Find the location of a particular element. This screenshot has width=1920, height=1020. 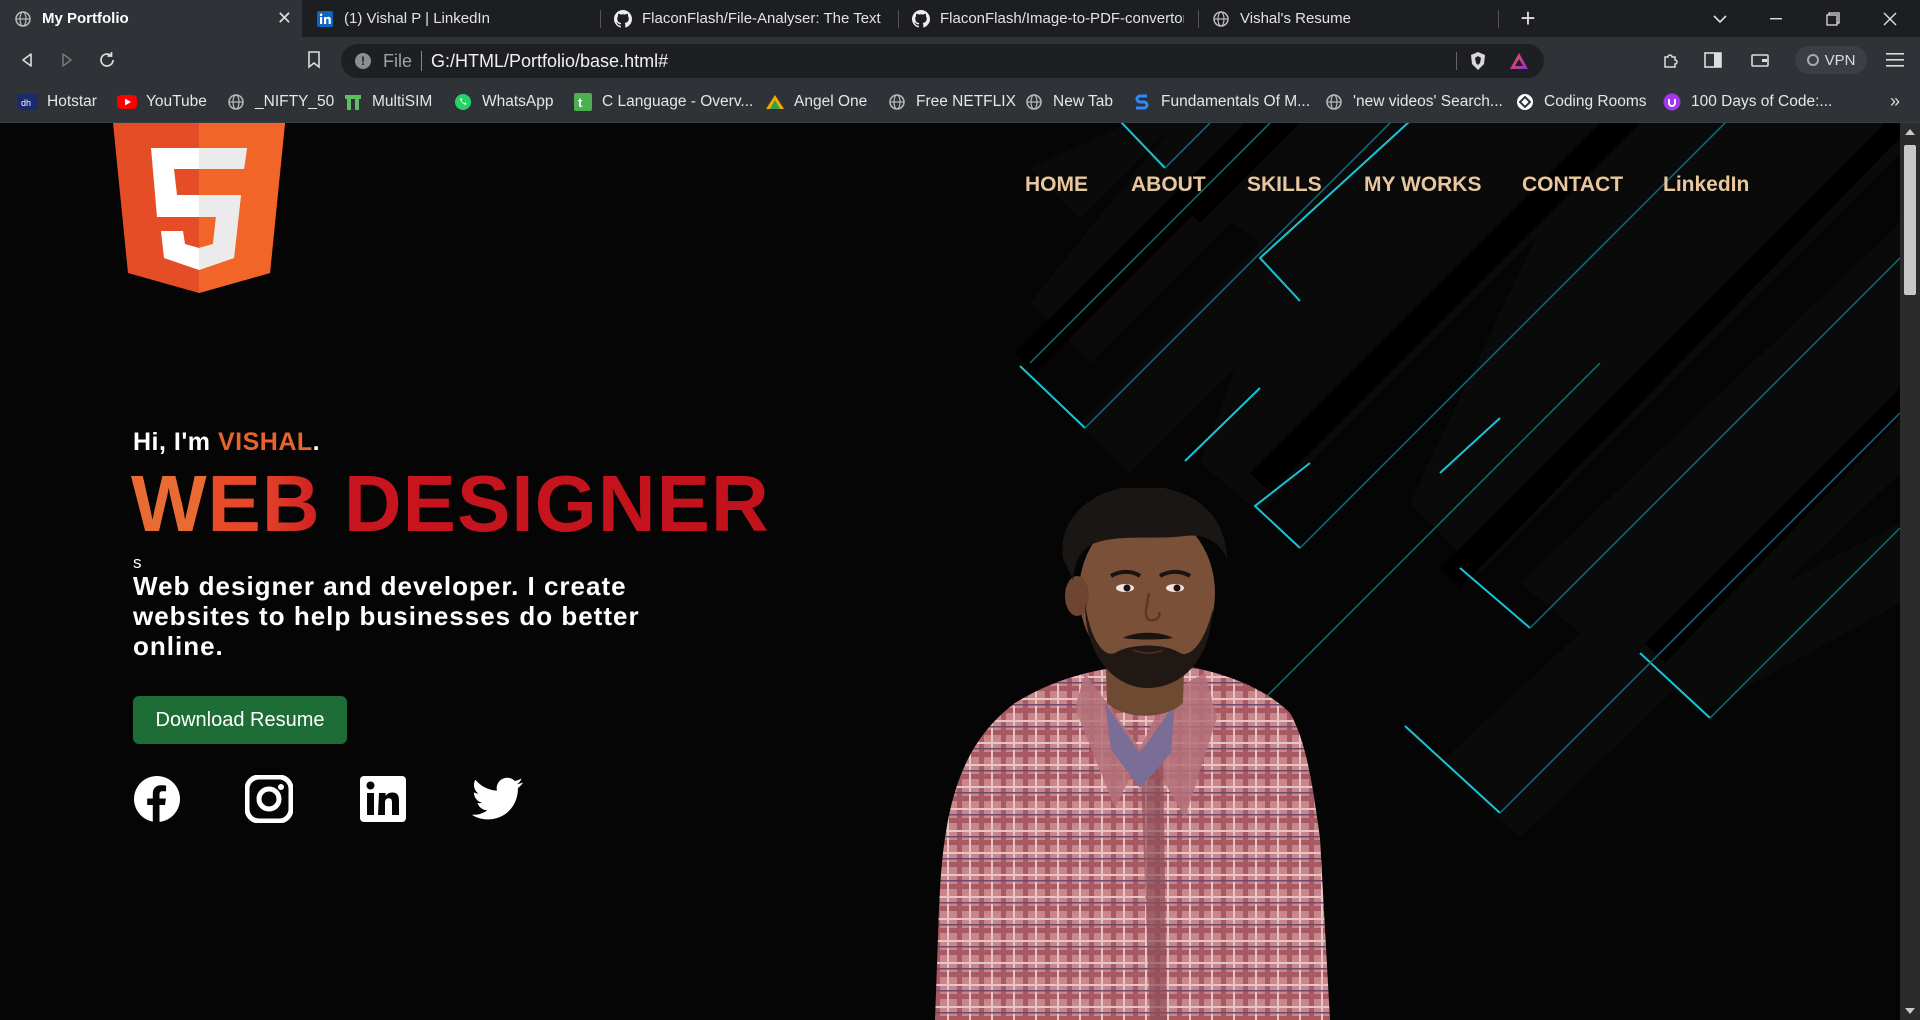

typed-text: s is located at coordinates (137, 562).